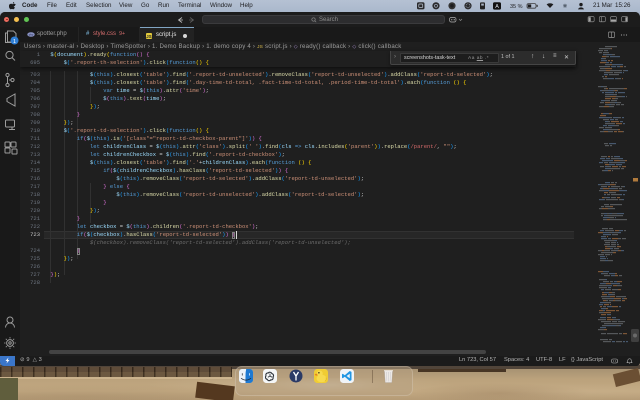  What do you see at coordinates (516, 7) in the screenshot?
I see `svg-text: 35 %` at bounding box center [516, 7].